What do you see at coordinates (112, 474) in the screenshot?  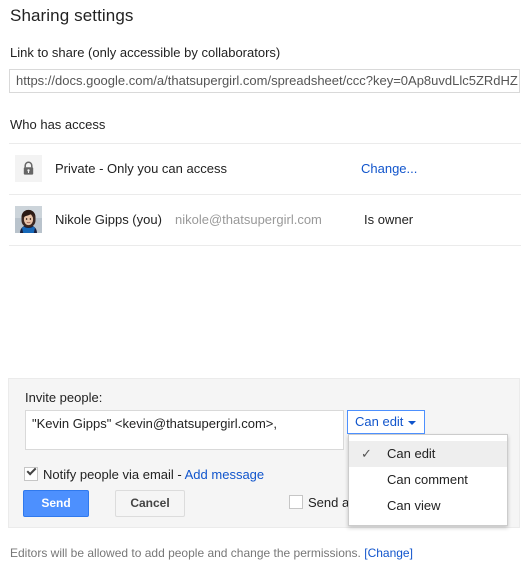 I see `notify-people-label: Notify people via email -` at bounding box center [112, 474].